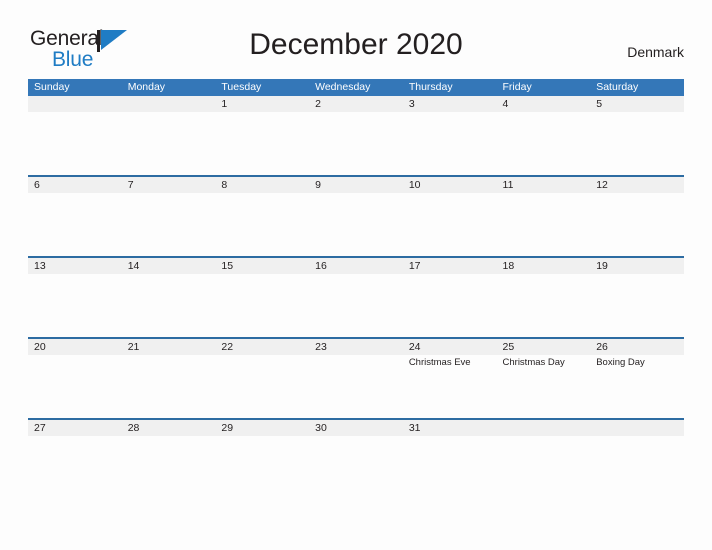 The height and width of the screenshot is (550, 712). Describe the element at coordinates (75, 428) in the screenshot. I see `day-number: 27` at that location.